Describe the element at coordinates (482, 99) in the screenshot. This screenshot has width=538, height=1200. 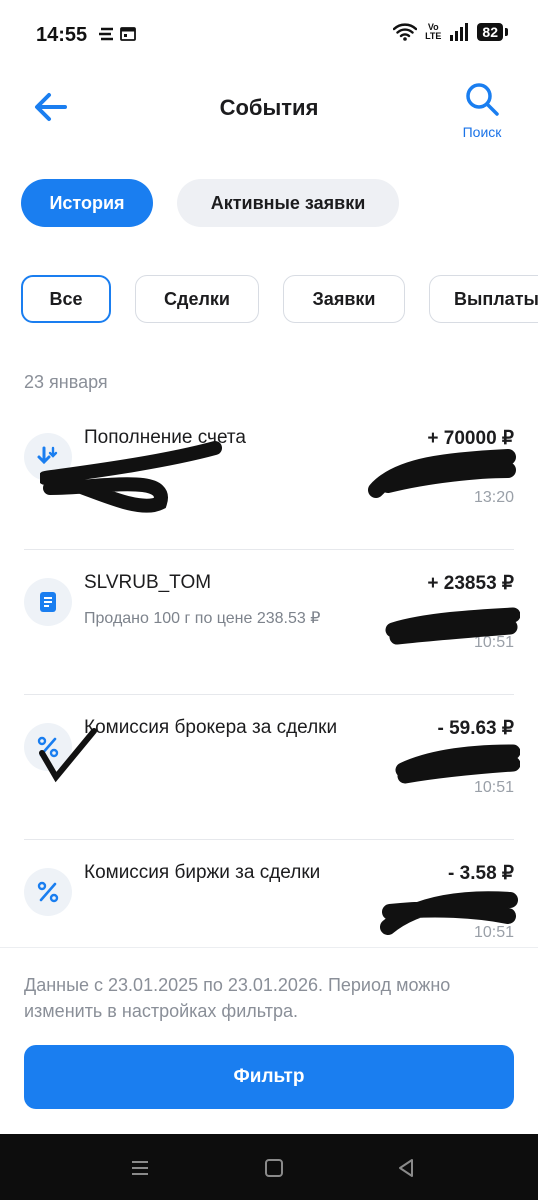
I see `search-icon` at that location.